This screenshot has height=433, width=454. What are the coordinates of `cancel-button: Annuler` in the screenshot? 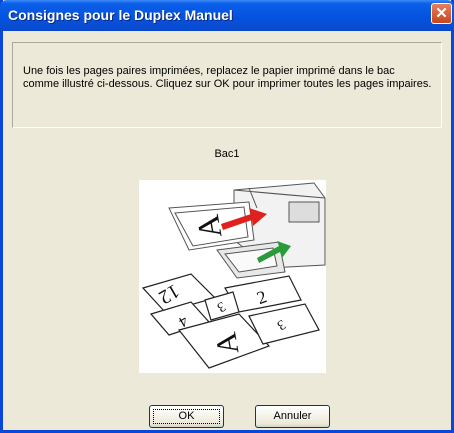 It's located at (292, 416).